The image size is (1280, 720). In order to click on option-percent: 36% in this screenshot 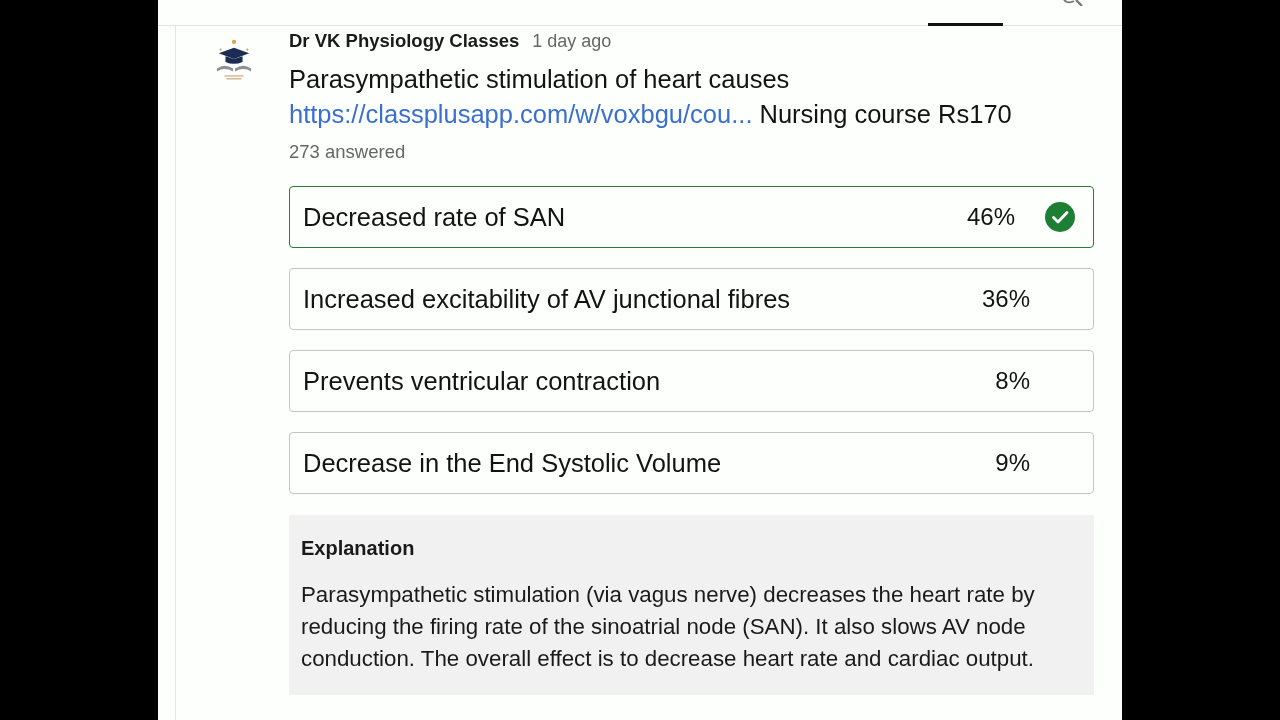, I will do `click(1005, 299)`.